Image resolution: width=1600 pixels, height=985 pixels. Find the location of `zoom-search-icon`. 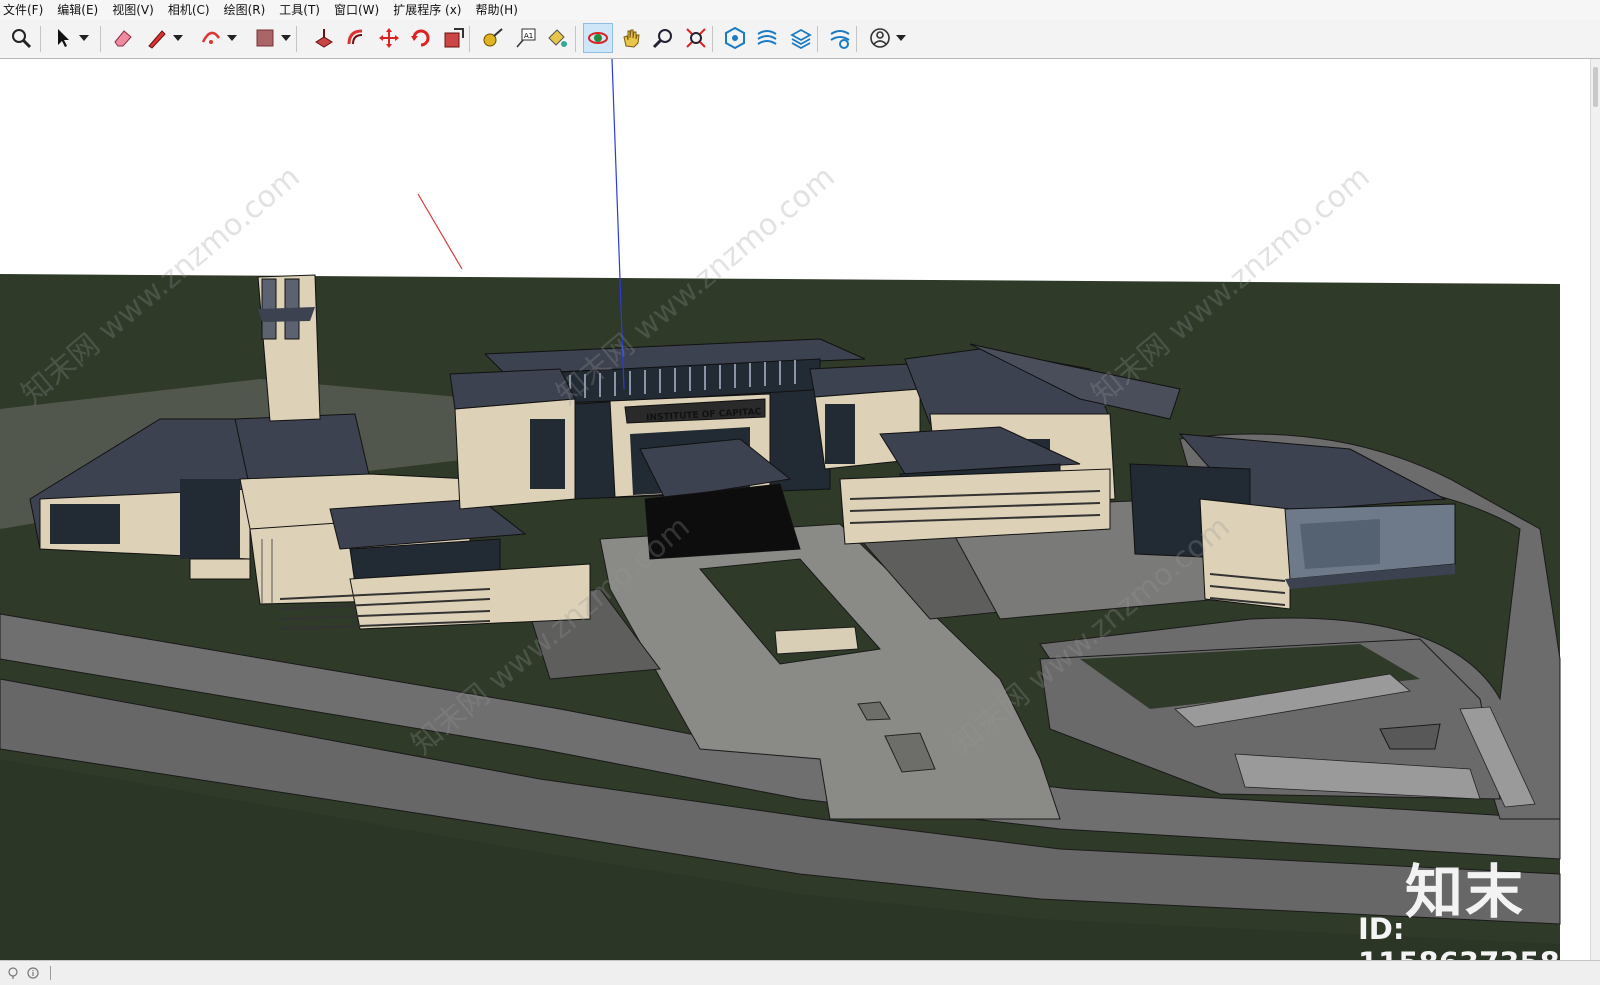

zoom-search-icon is located at coordinates (22, 39).